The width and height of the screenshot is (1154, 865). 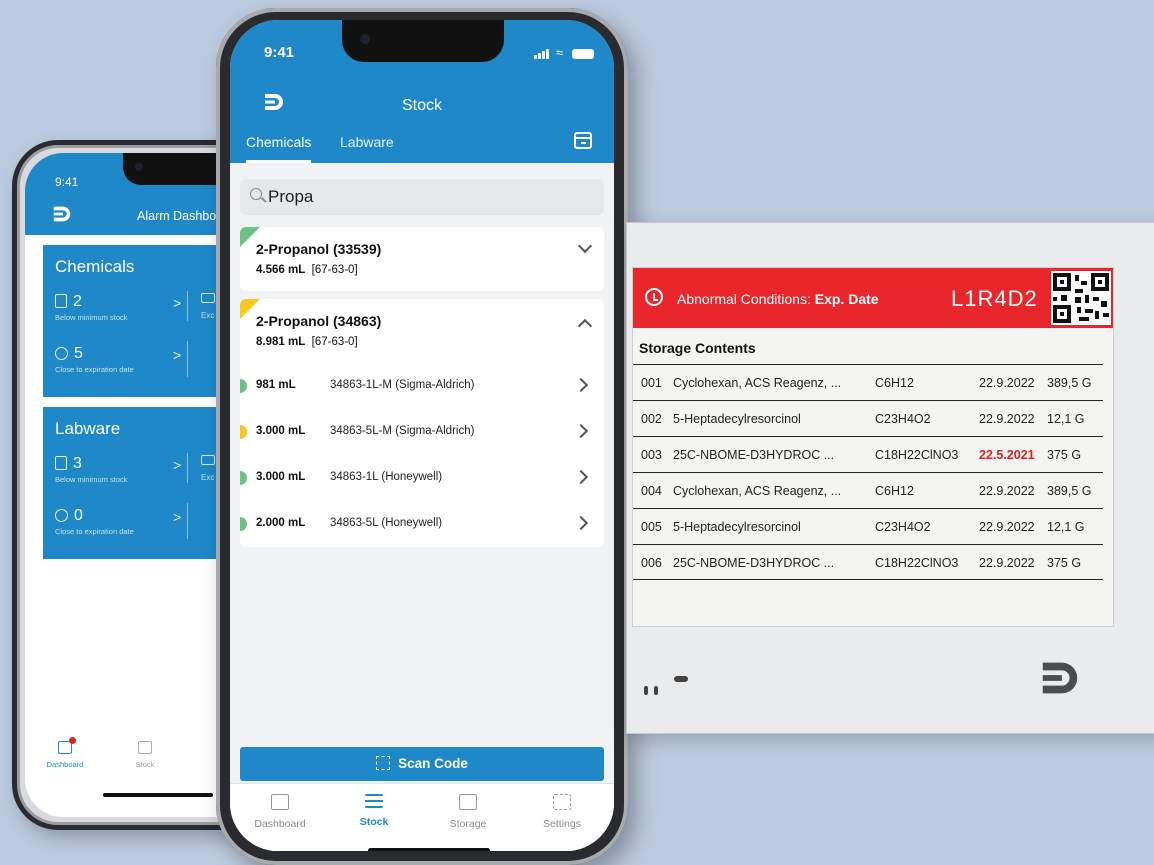 What do you see at coordinates (281, 523) in the screenshot?
I see `container-amount: 2.000 mL` at bounding box center [281, 523].